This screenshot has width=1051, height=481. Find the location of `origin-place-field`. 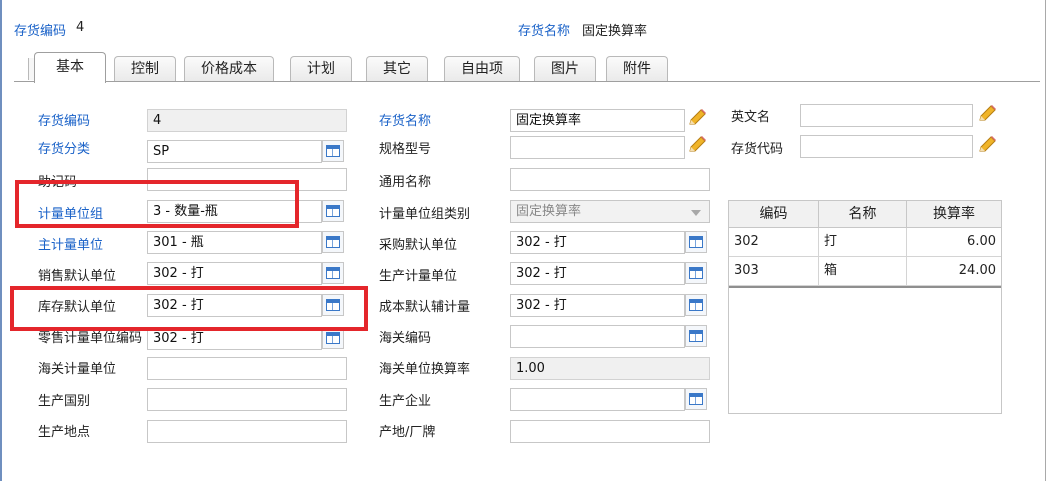

origin-place-field is located at coordinates (247, 431).